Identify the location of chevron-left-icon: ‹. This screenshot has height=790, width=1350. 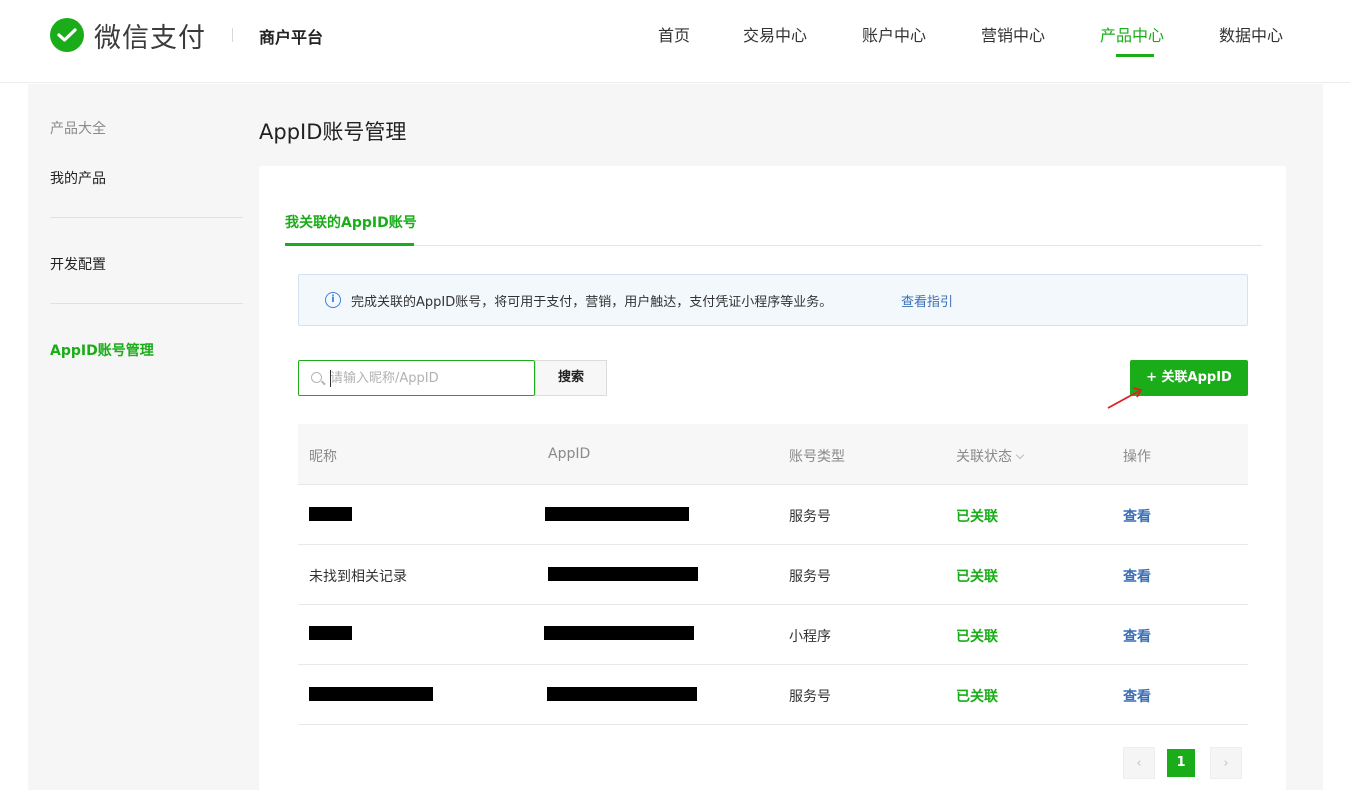
(1139, 763).